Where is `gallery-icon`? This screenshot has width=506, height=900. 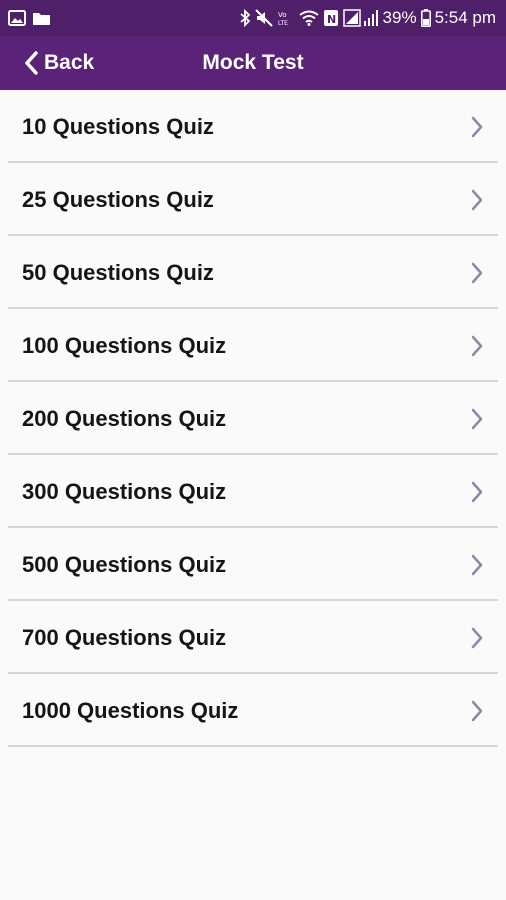
gallery-icon is located at coordinates (17, 18).